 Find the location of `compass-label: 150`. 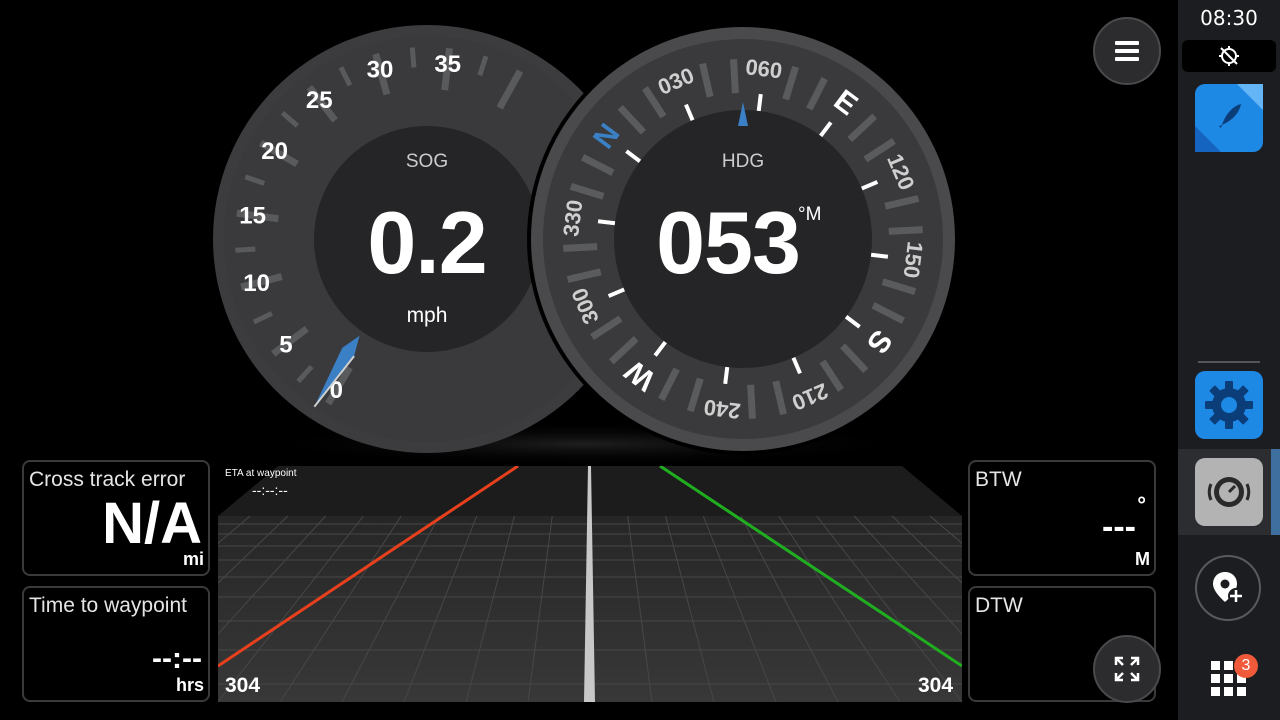

compass-label: 150 is located at coordinates (913, 259).